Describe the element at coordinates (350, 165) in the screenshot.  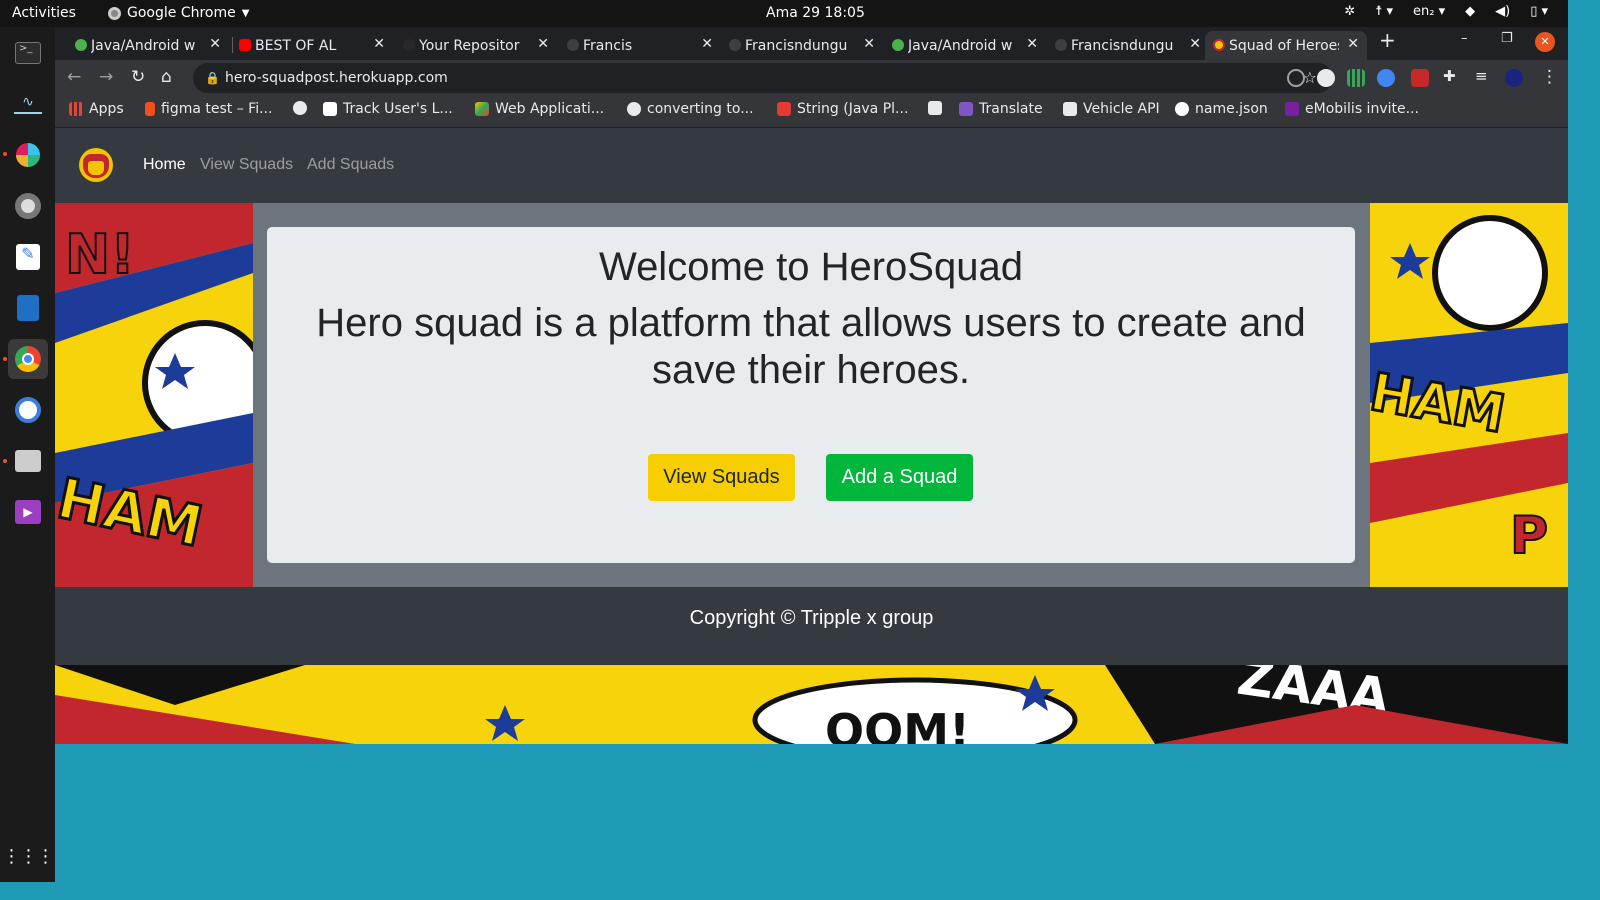
I see `nav-add-squads: Add Squads` at that location.